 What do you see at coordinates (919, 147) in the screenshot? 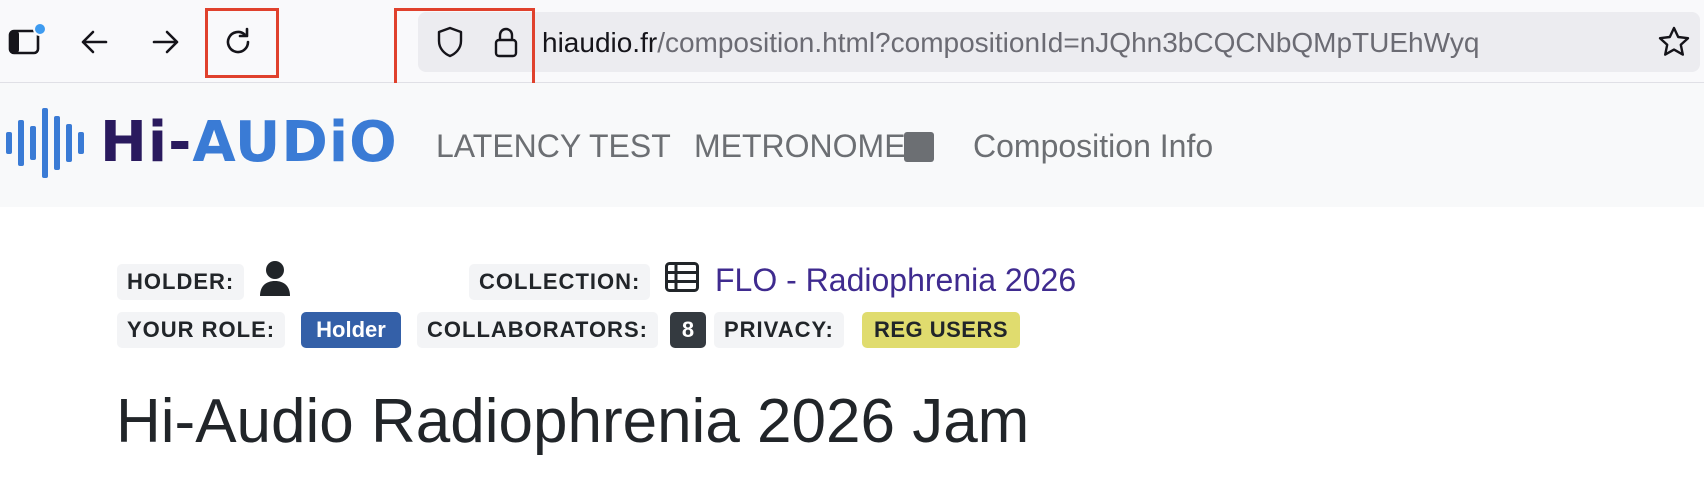
I see `metronome-toggle` at bounding box center [919, 147].